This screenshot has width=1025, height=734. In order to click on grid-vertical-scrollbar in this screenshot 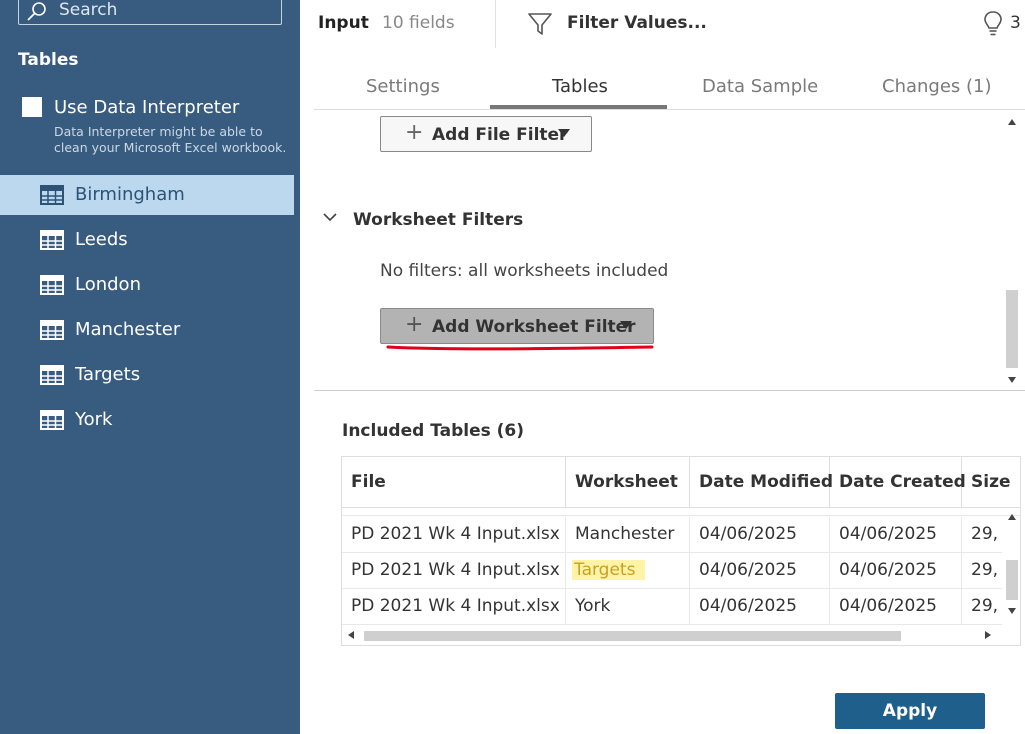, I will do `click(1012, 564)`.